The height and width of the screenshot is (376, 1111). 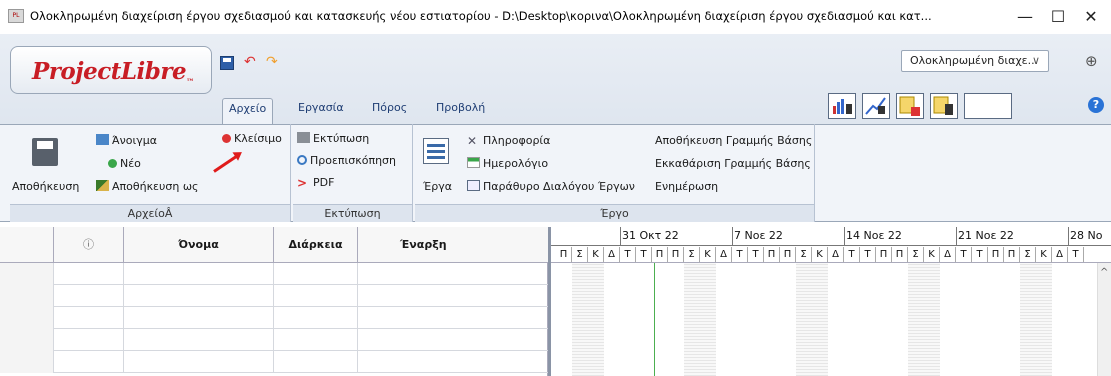 What do you see at coordinates (686, 187) in the screenshot?
I see `update-button: Ενημέρωση` at bounding box center [686, 187].